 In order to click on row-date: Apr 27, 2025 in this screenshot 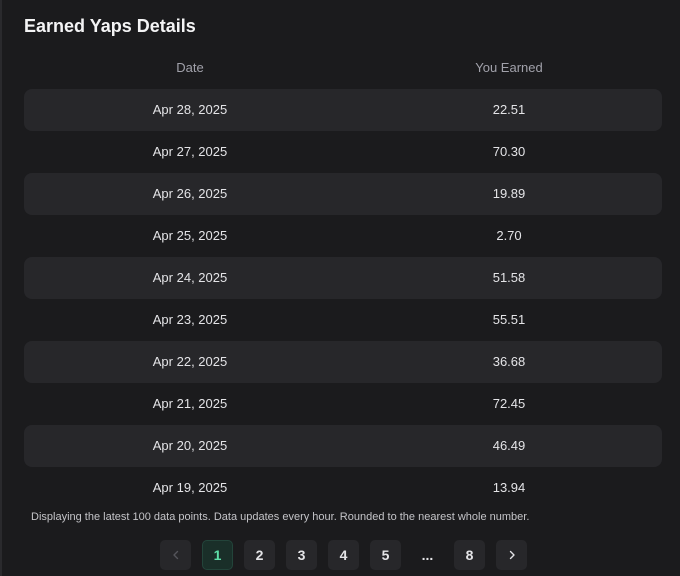, I will do `click(190, 151)`.